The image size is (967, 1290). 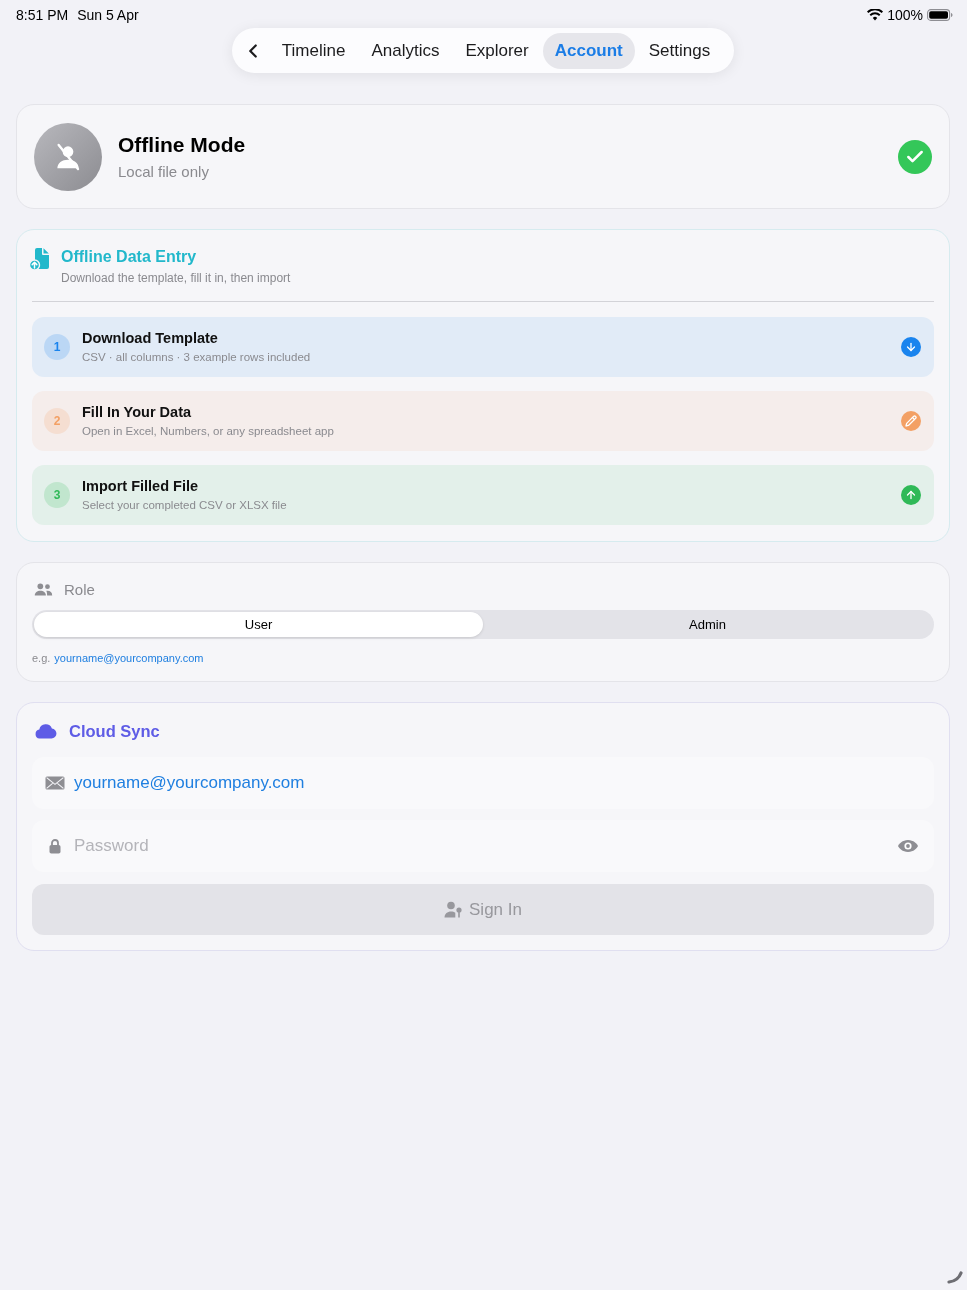 I want to click on role-option: User, so click(x=258, y=624).